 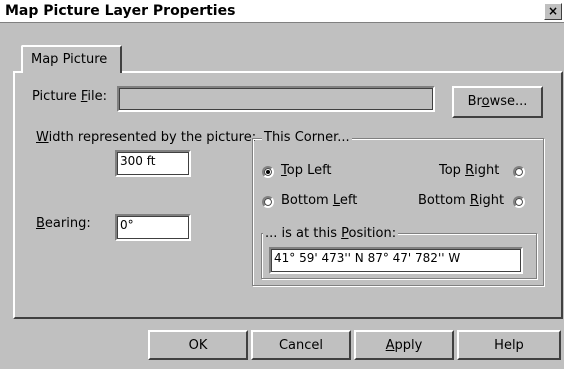 What do you see at coordinates (153, 163) in the screenshot?
I see `width-field: 300 ft` at bounding box center [153, 163].